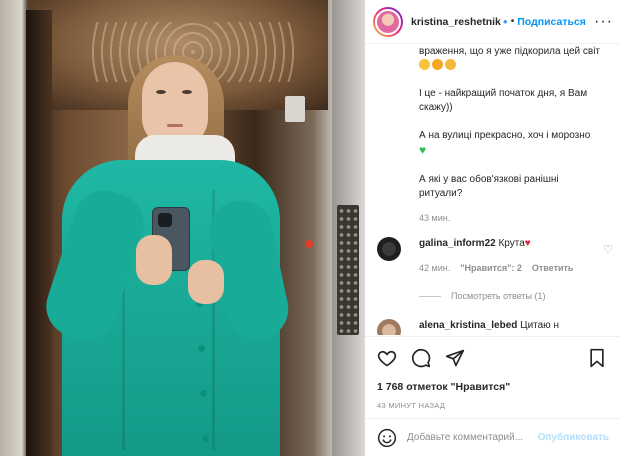 The height and width of the screenshot is (456, 620). I want to click on comment-username: galina_inform22, so click(457, 243).